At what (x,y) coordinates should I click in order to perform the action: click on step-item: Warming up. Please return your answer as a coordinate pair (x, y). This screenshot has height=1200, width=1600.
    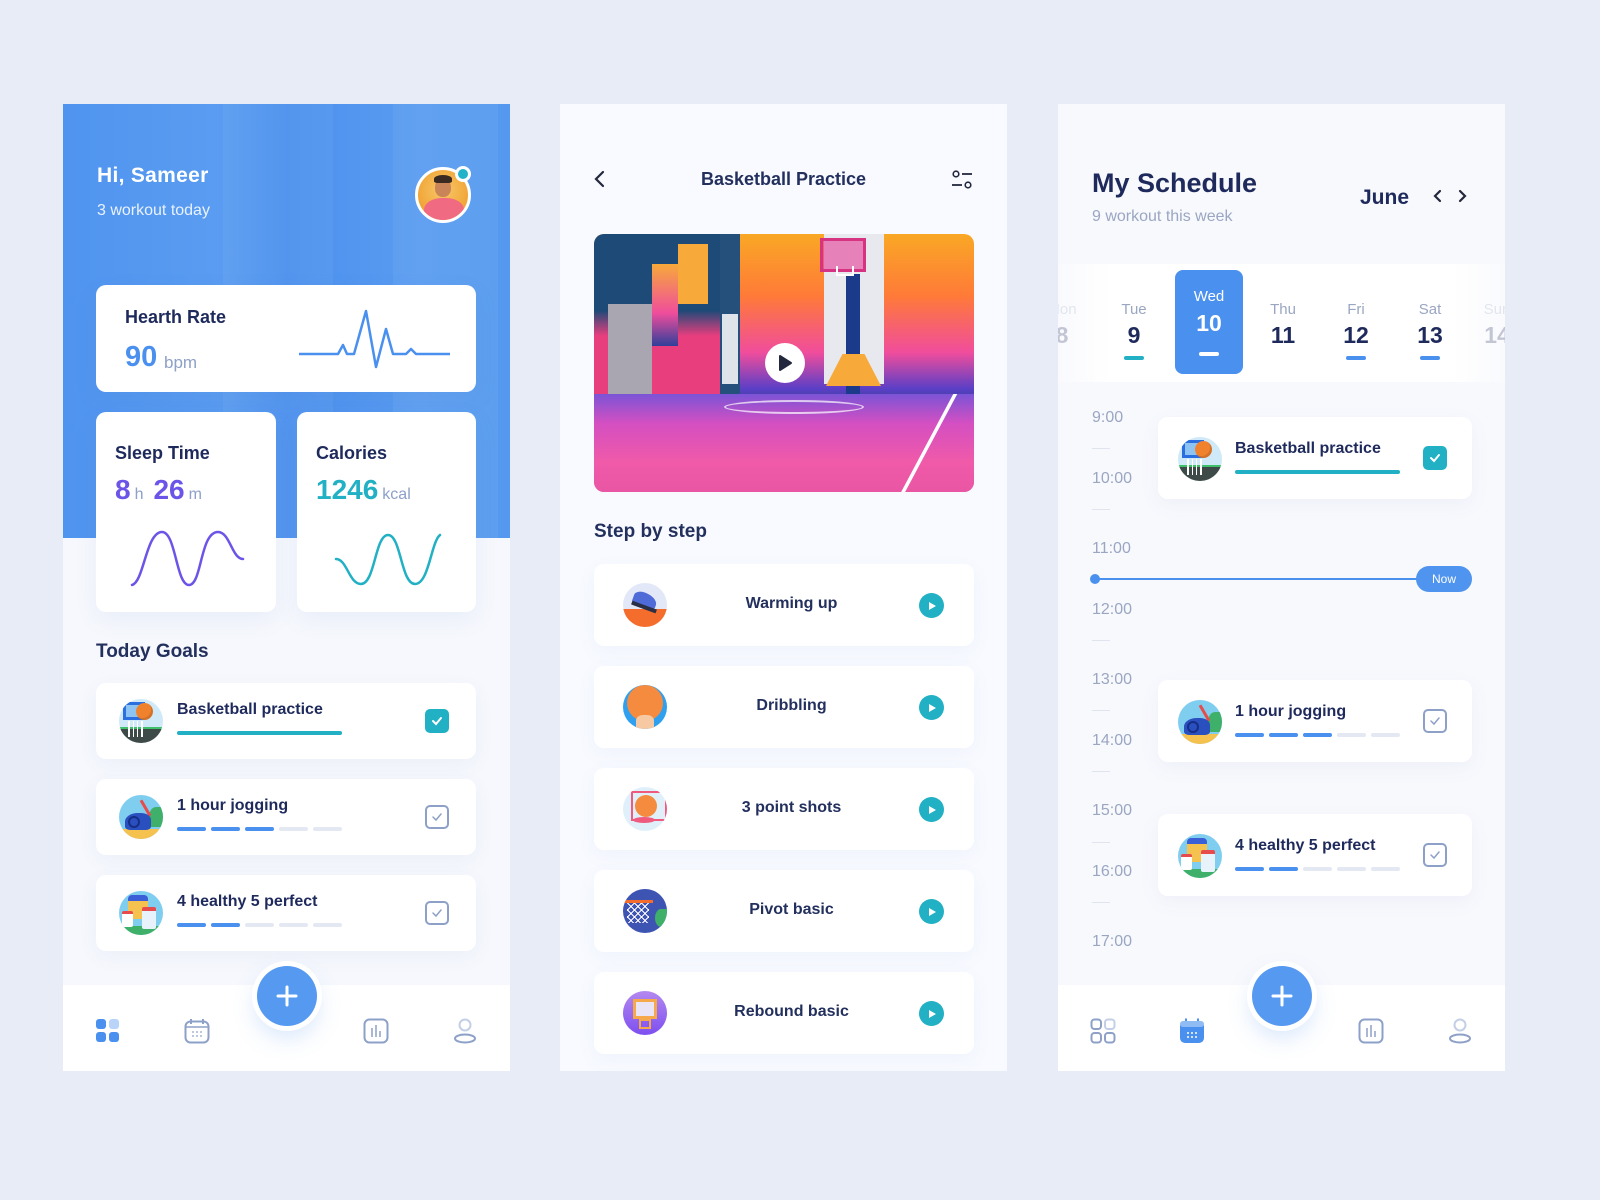
    Looking at the image, I should click on (784, 605).